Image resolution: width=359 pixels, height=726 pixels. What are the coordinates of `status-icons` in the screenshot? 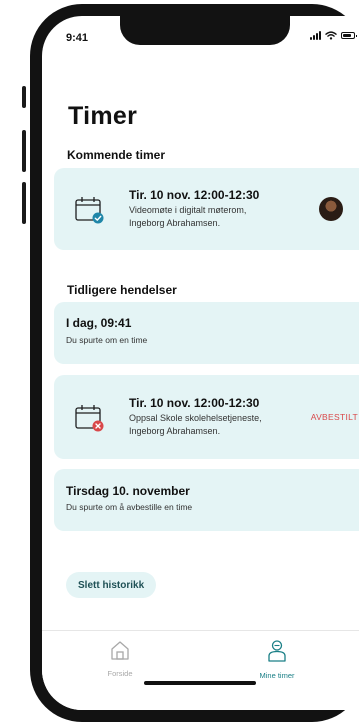 It's located at (333, 35).